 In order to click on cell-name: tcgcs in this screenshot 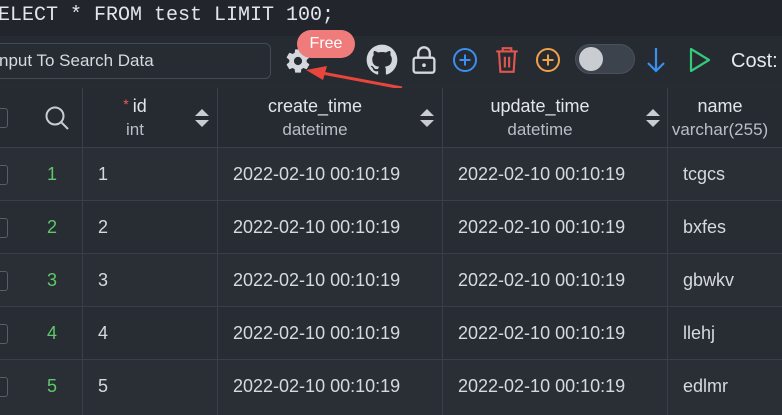, I will do `click(704, 174)`.